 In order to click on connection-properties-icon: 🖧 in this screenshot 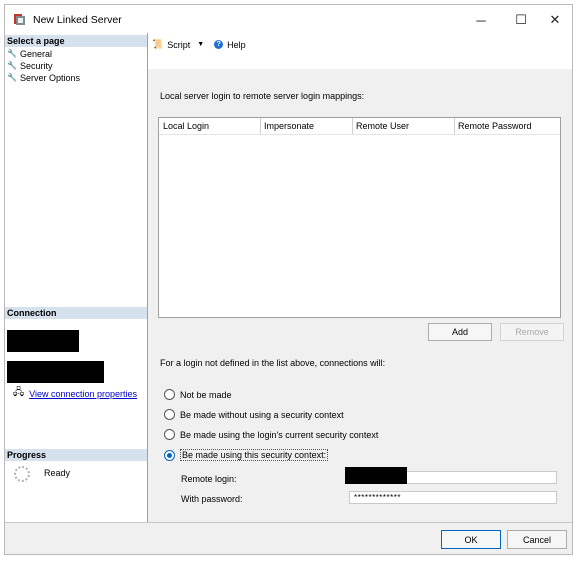, I will do `click(19, 392)`.